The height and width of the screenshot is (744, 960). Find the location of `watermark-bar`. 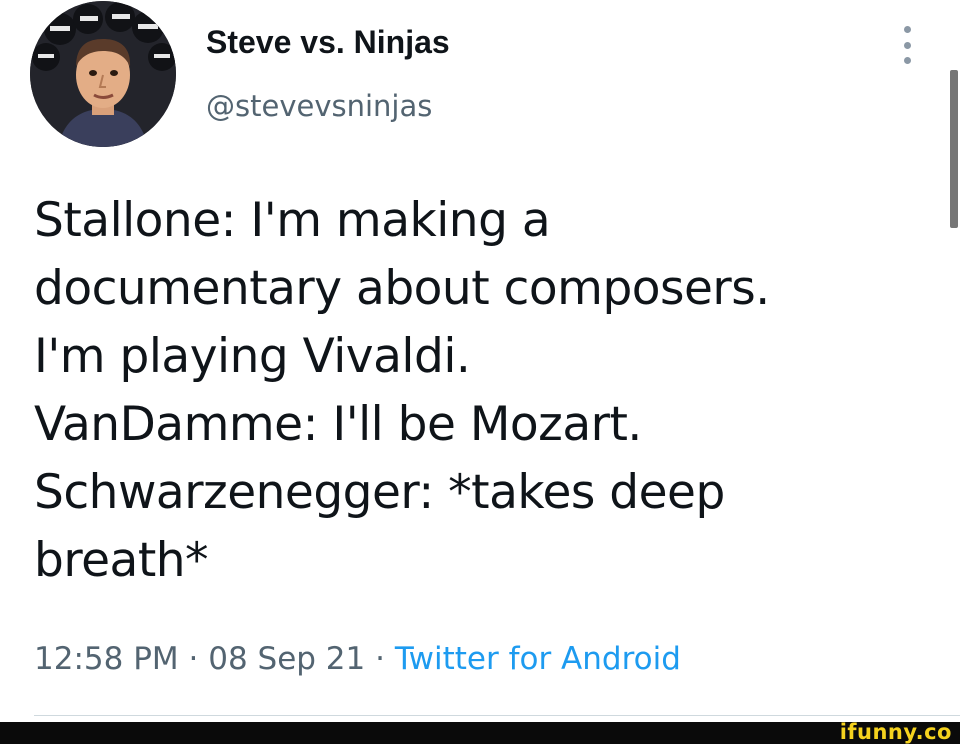

watermark-bar is located at coordinates (480, 733).